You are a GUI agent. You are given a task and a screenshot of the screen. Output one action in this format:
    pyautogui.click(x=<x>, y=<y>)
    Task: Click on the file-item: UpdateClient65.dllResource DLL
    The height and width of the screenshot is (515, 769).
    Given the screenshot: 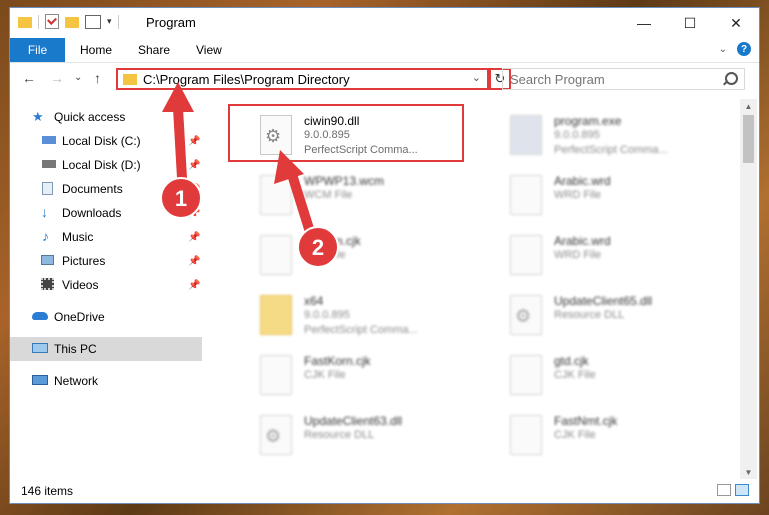 What is the action you would take?
    pyautogui.click(x=600, y=317)
    